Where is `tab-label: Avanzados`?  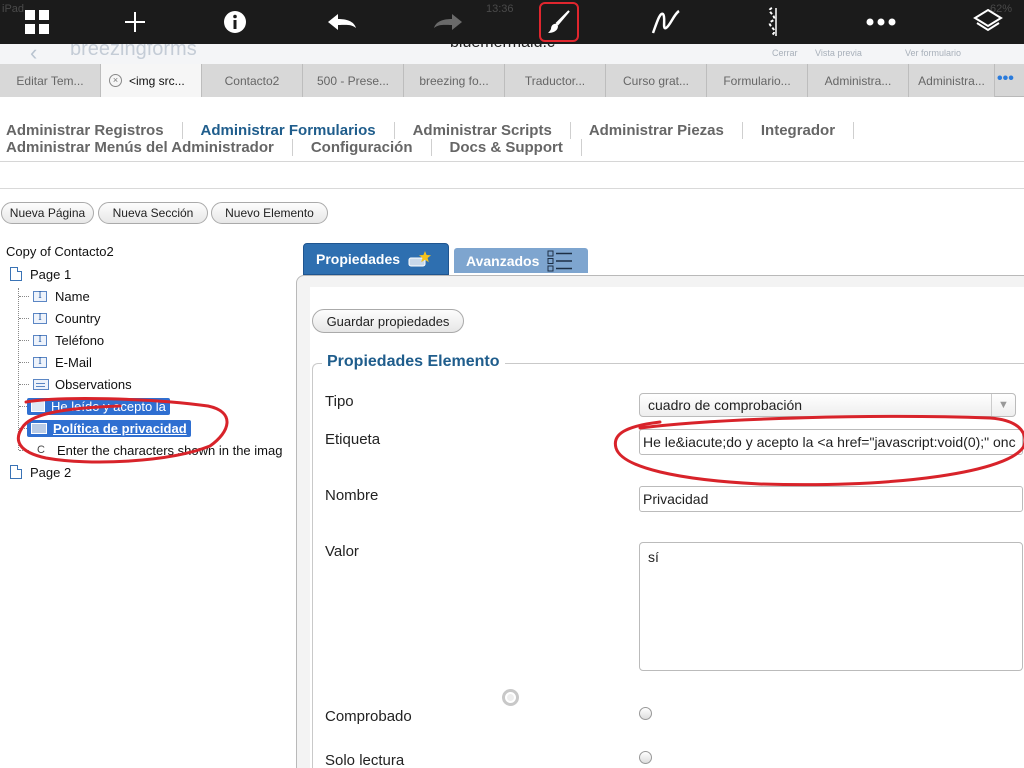 tab-label: Avanzados is located at coordinates (503, 260).